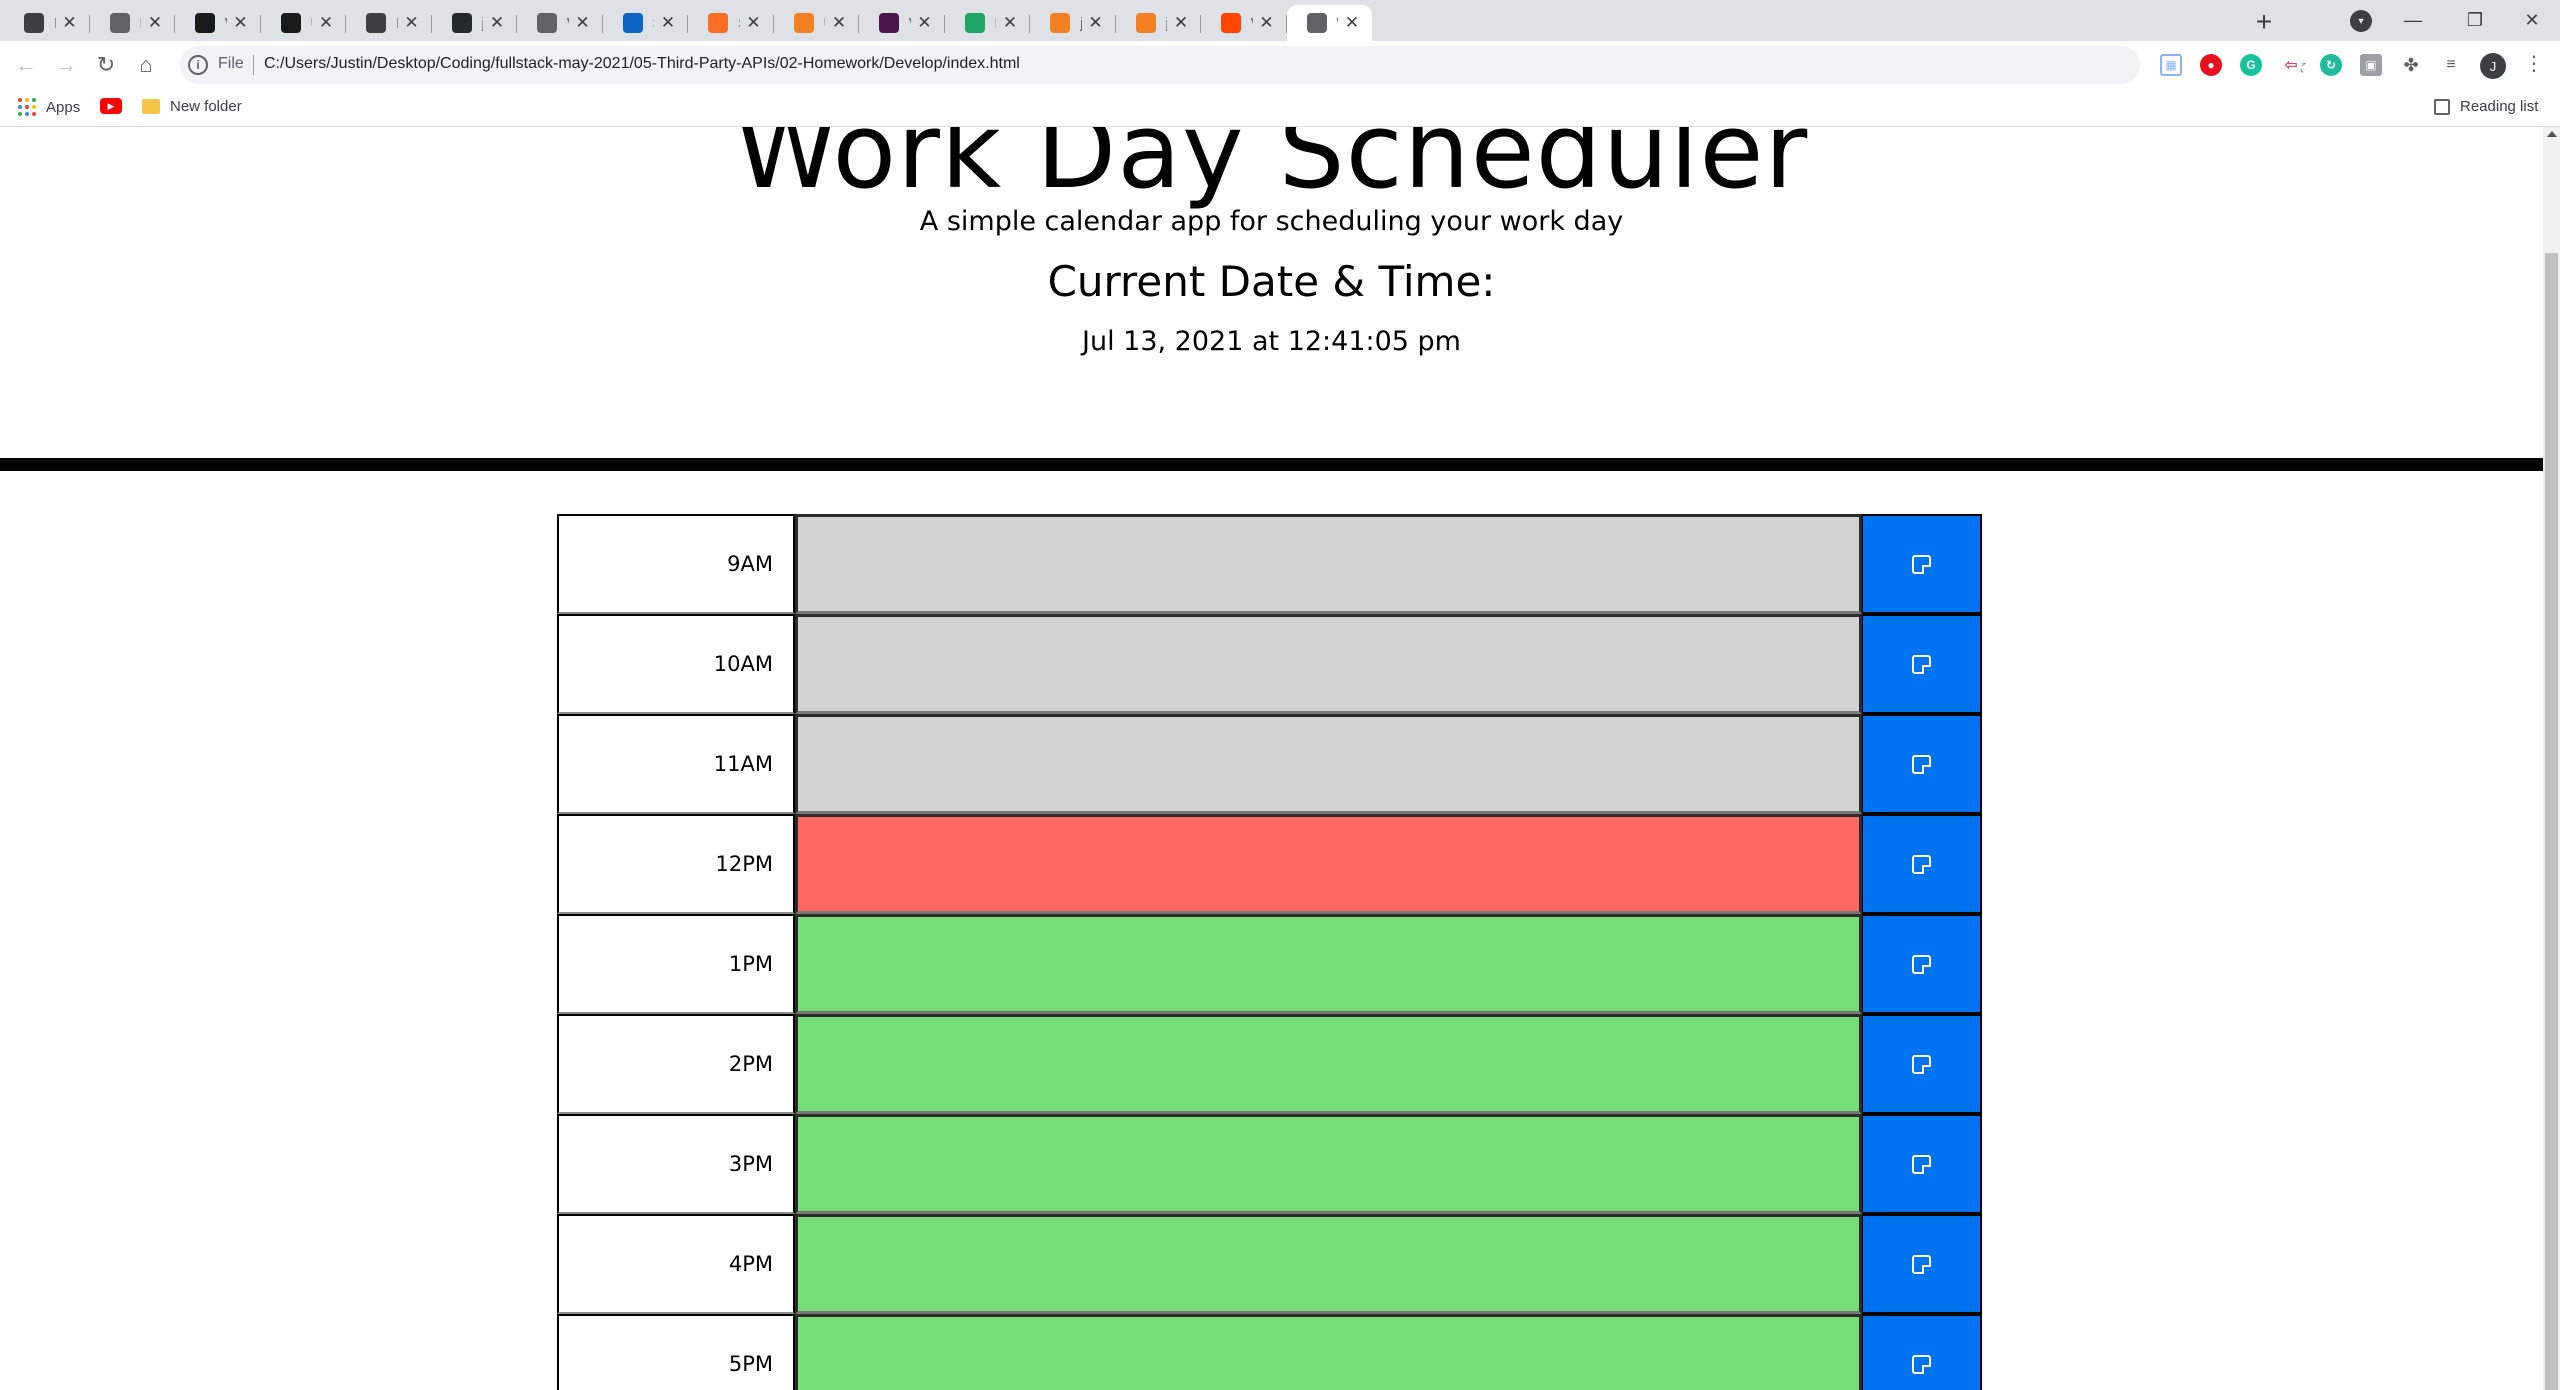 The image size is (2560, 1390). I want to click on time-block-row: 1PM, so click(1269, 964).